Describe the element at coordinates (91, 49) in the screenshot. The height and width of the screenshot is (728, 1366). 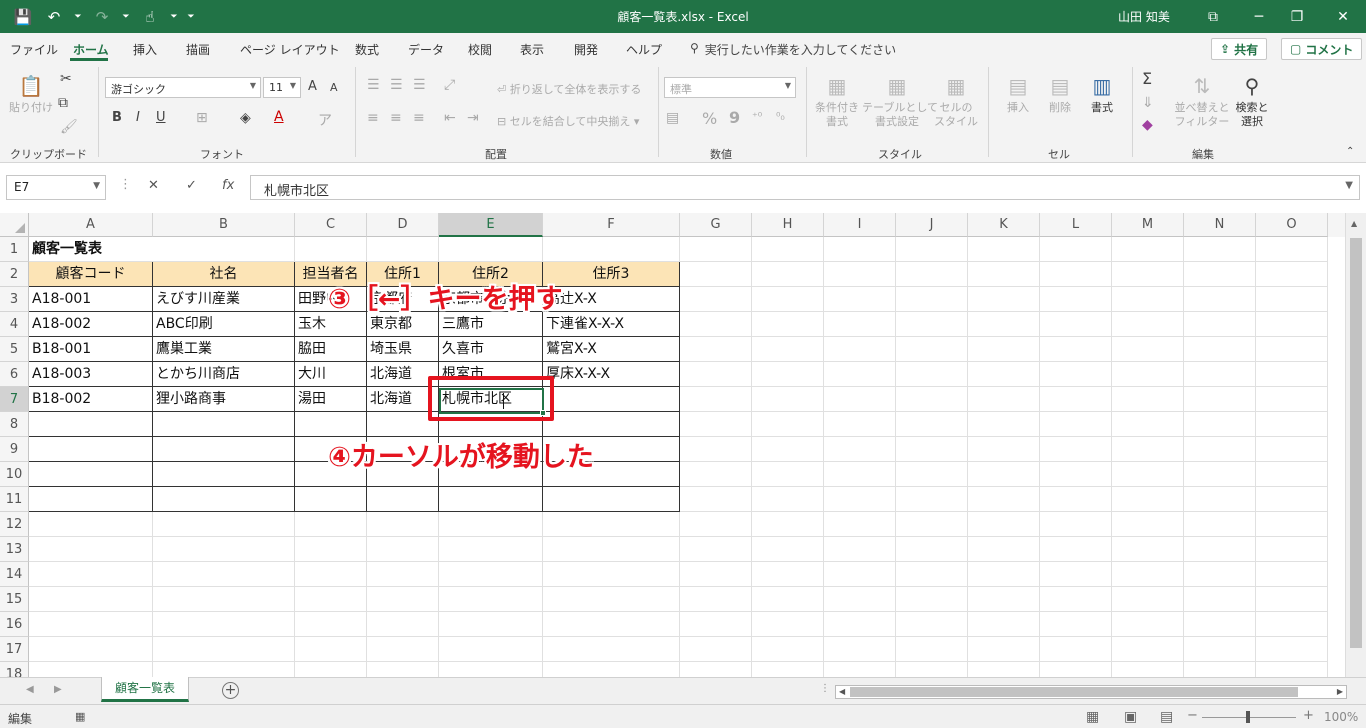
I see `tab-home: ホーム` at that location.